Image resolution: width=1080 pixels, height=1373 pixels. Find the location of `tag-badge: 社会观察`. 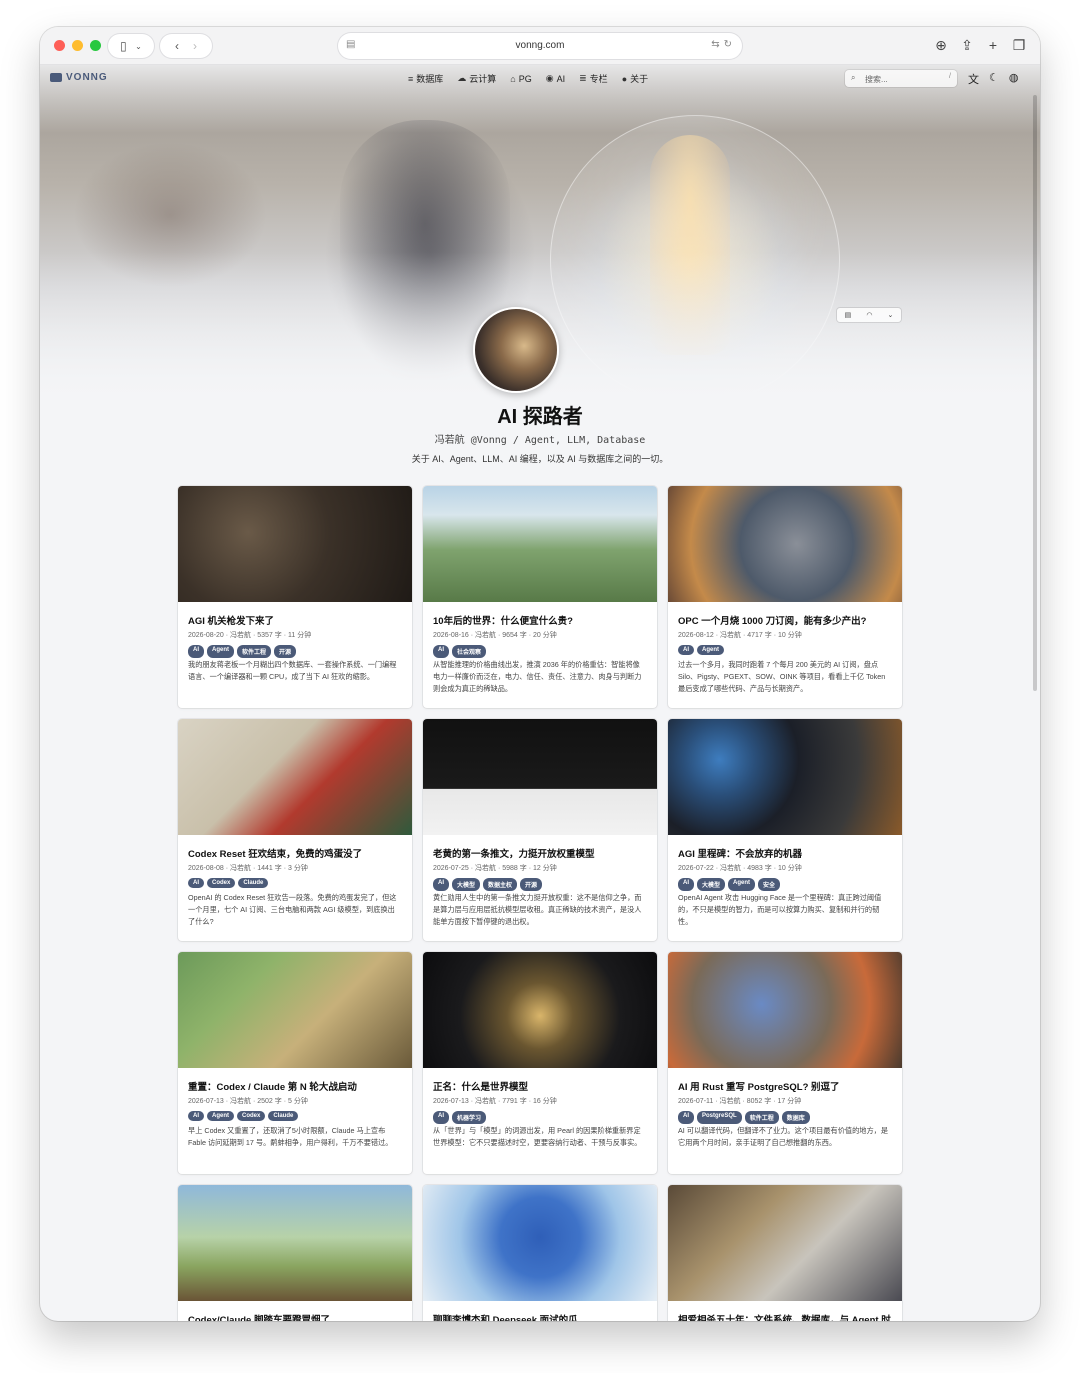

tag-badge: 社会观察 is located at coordinates (469, 651).